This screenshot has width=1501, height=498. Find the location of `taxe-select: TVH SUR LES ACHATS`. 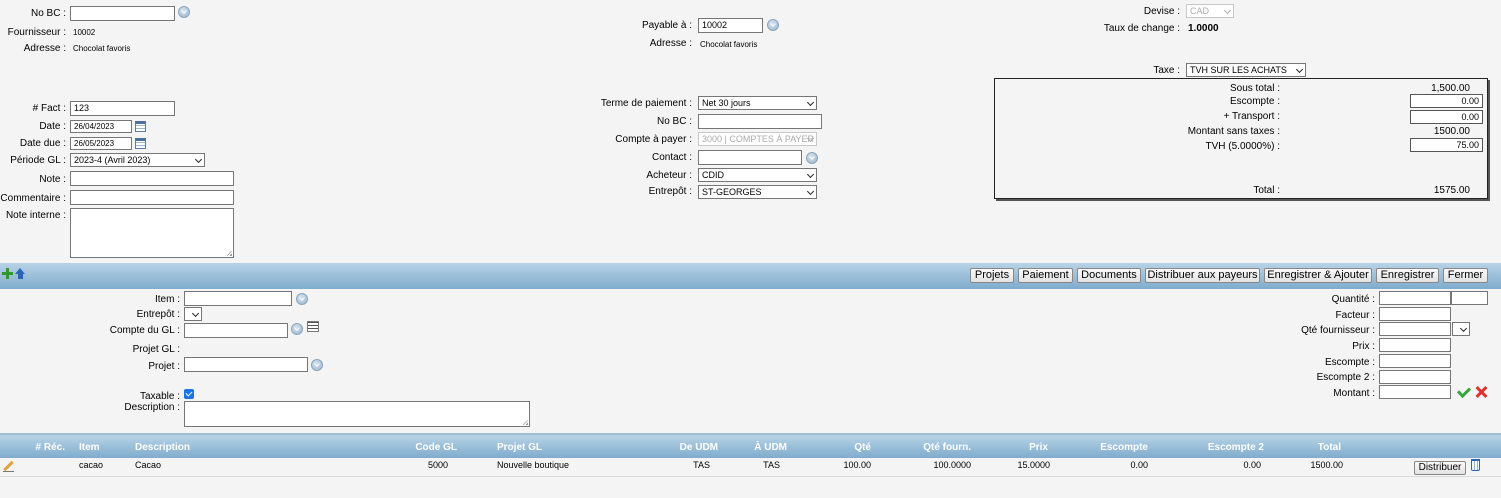

taxe-select: TVH SUR LES ACHATS is located at coordinates (1246, 70).